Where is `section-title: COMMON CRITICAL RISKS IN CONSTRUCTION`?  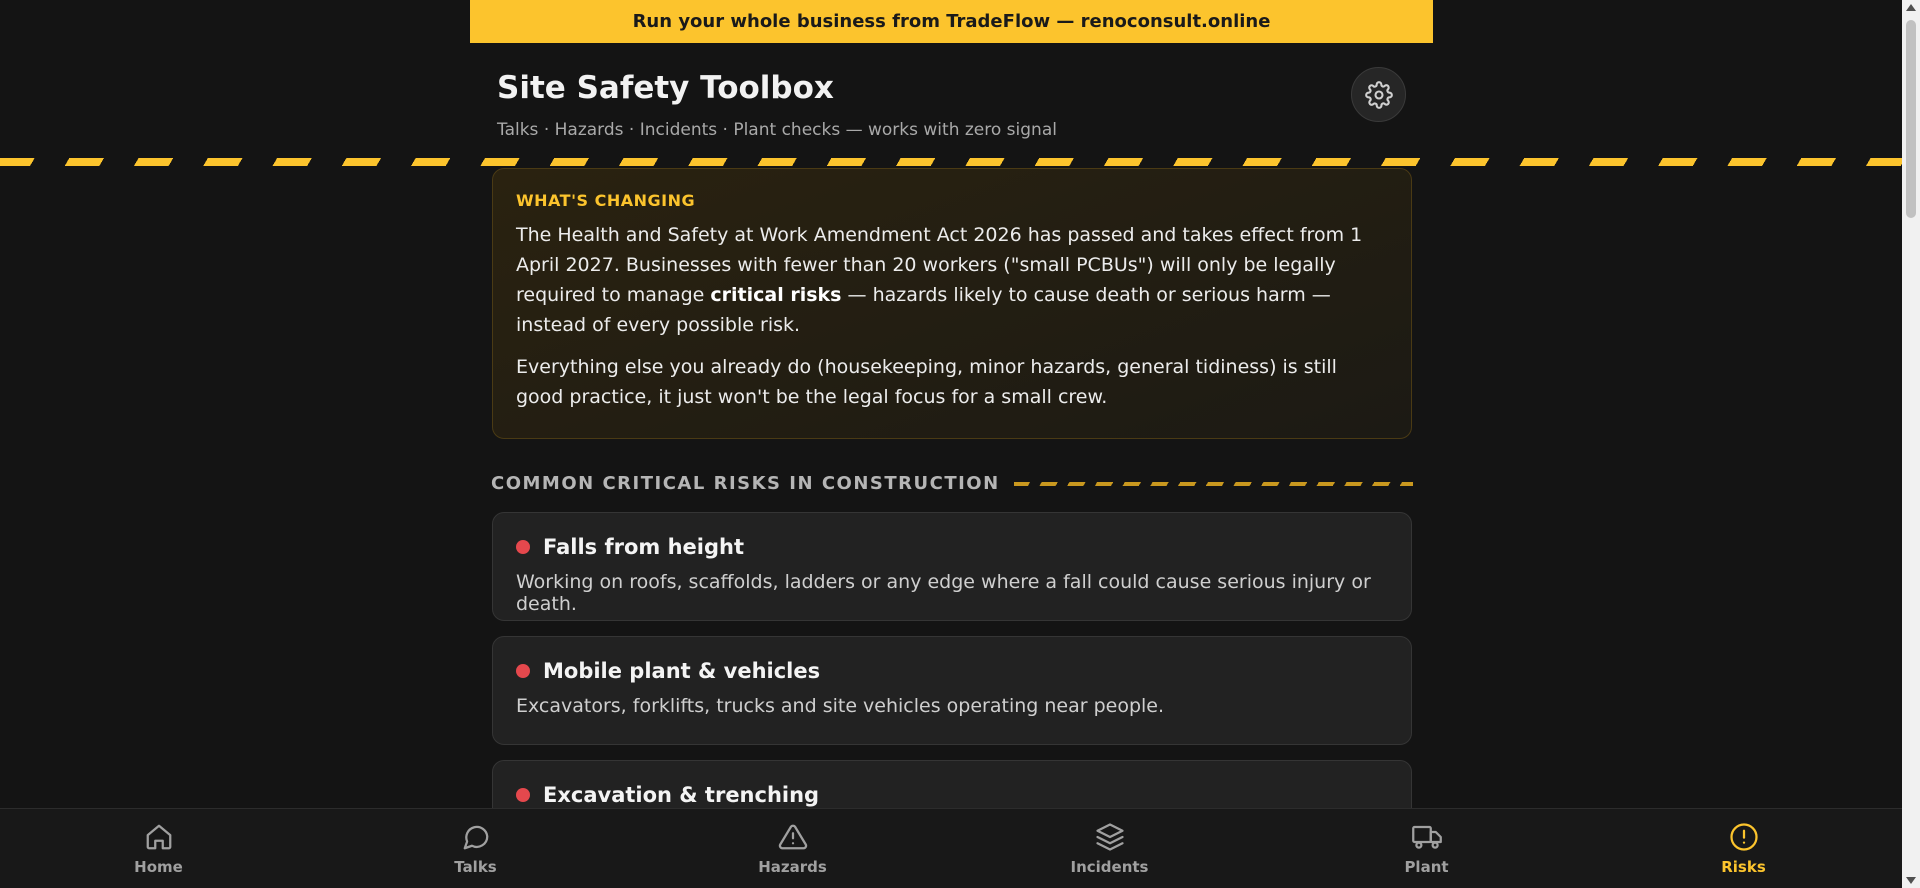 section-title: COMMON CRITICAL RISKS IN CONSTRUCTION is located at coordinates (745, 483).